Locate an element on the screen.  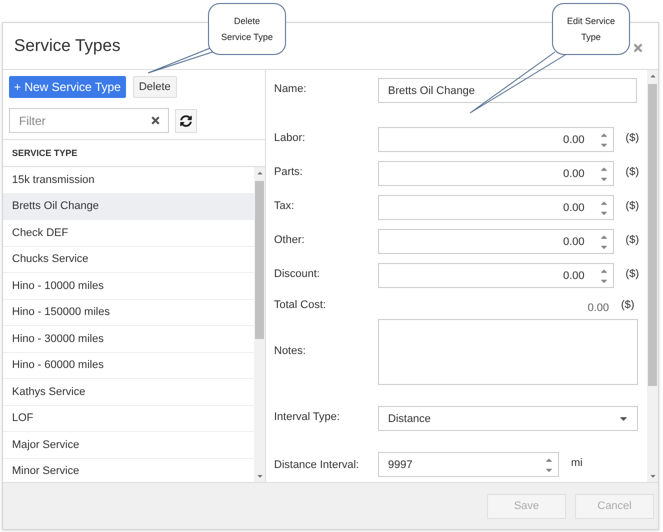
delete-button: Delete is located at coordinates (154, 87).